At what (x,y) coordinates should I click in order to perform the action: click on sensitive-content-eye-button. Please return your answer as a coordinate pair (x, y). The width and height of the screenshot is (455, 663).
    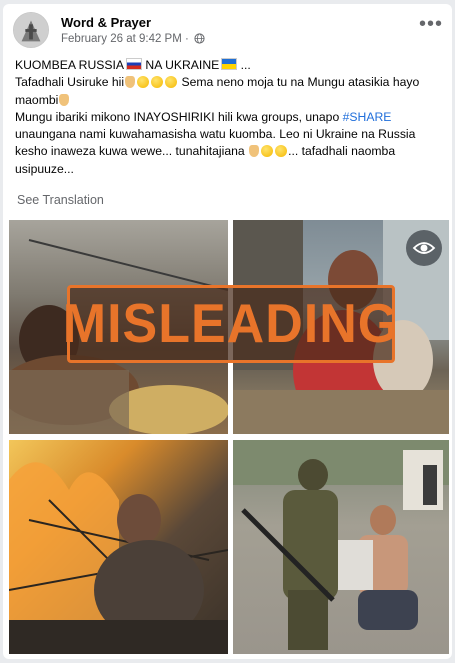
    Looking at the image, I should click on (424, 248).